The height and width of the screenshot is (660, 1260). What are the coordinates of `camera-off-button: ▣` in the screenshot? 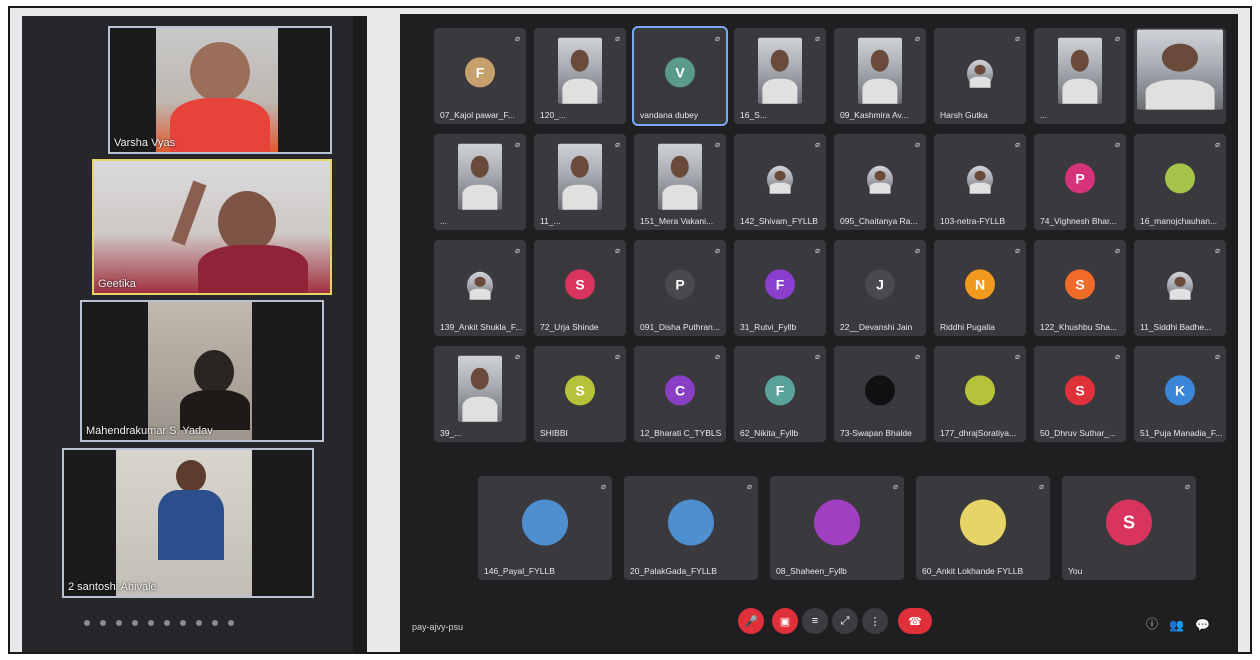 It's located at (785, 621).